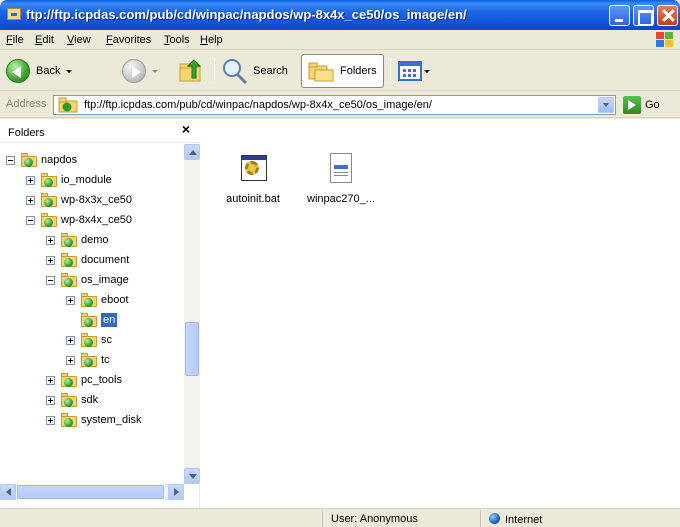  I want to click on menu-view: View, so click(79, 40).